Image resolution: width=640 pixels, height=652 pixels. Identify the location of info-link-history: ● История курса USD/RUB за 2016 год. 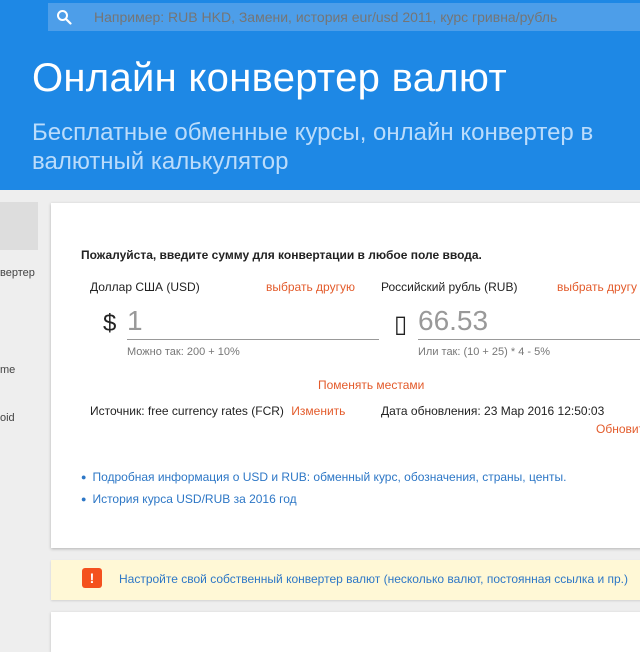
(189, 499).